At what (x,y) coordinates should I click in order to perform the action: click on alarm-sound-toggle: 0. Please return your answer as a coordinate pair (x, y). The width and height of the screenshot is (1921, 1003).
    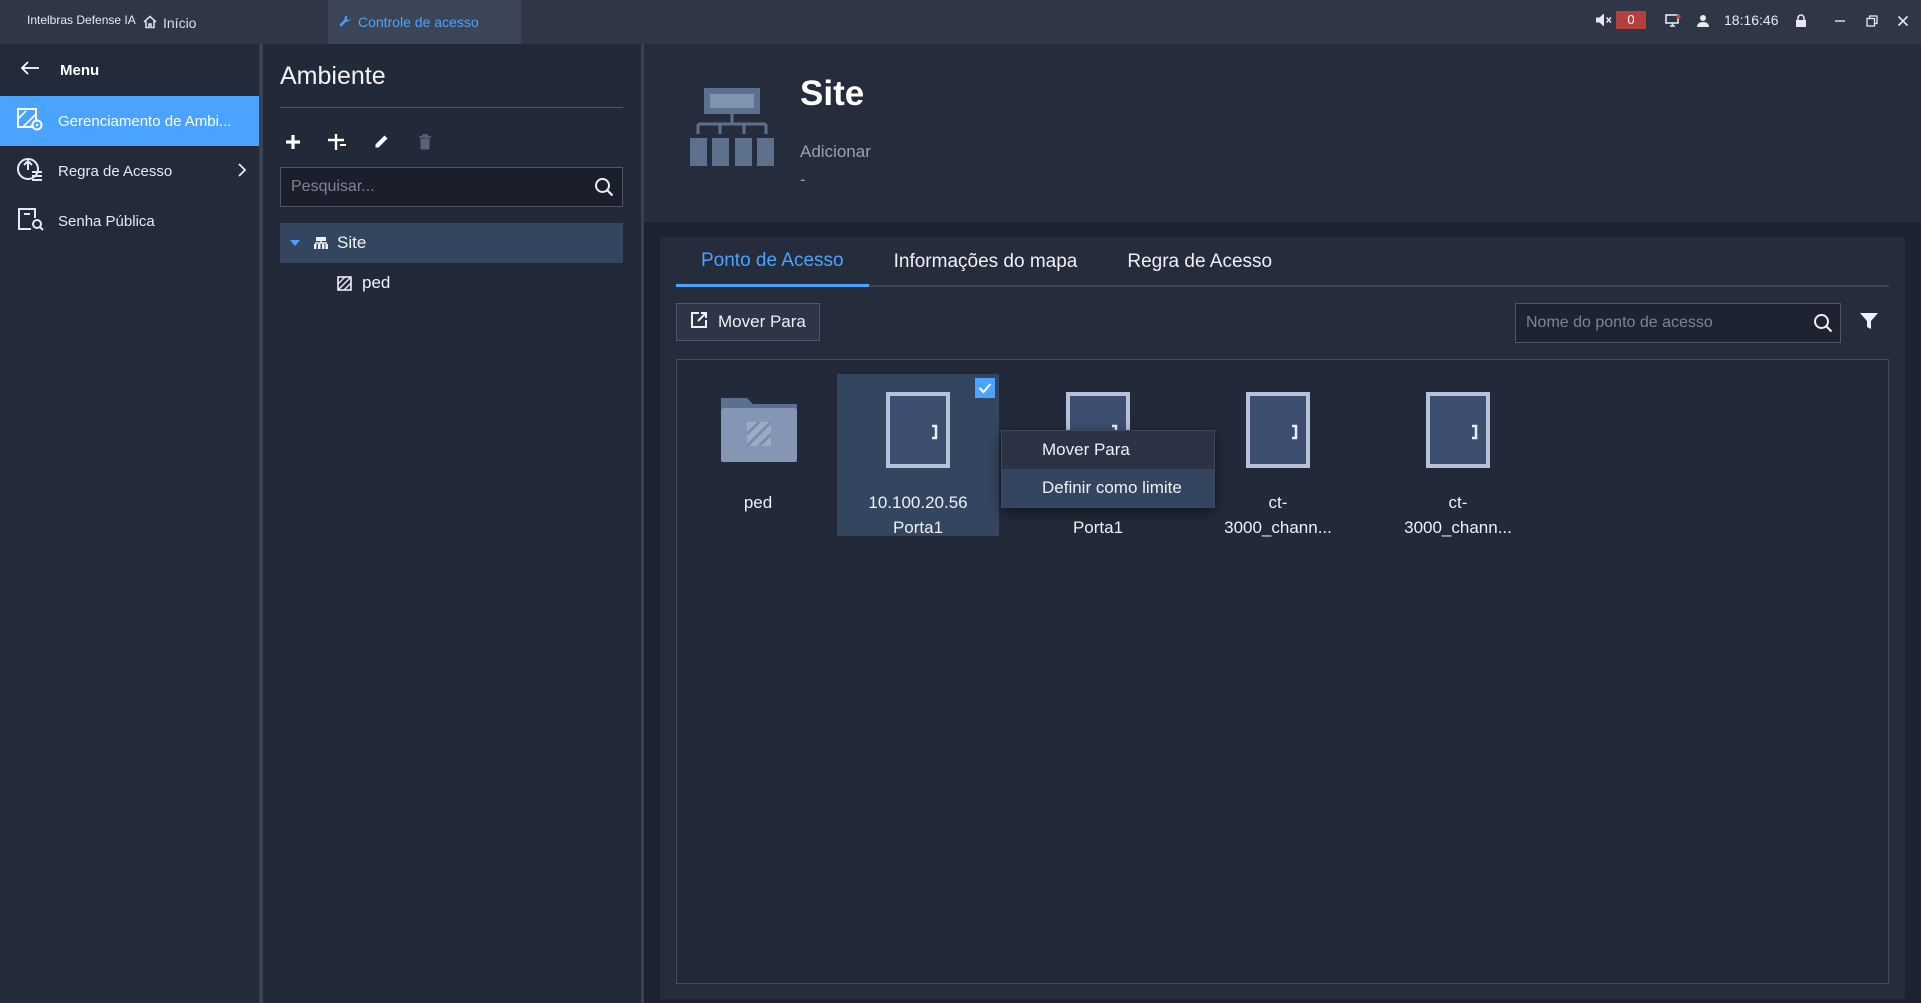
    Looking at the image, I should click on (1621, 20).